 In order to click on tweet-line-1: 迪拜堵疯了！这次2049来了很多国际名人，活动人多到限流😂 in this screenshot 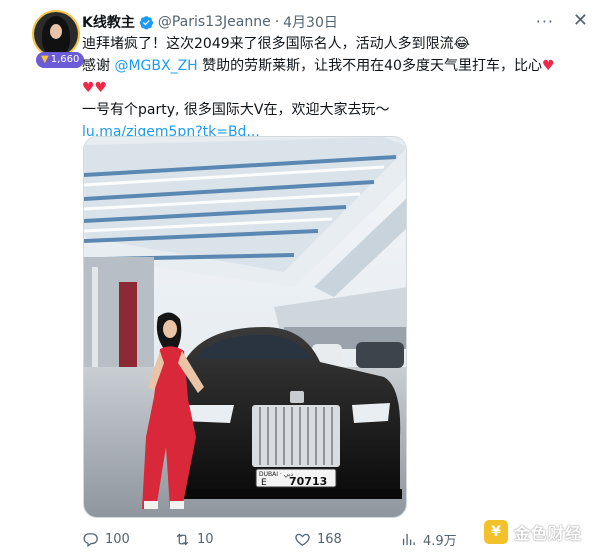, I will do `click(276, 44)`.